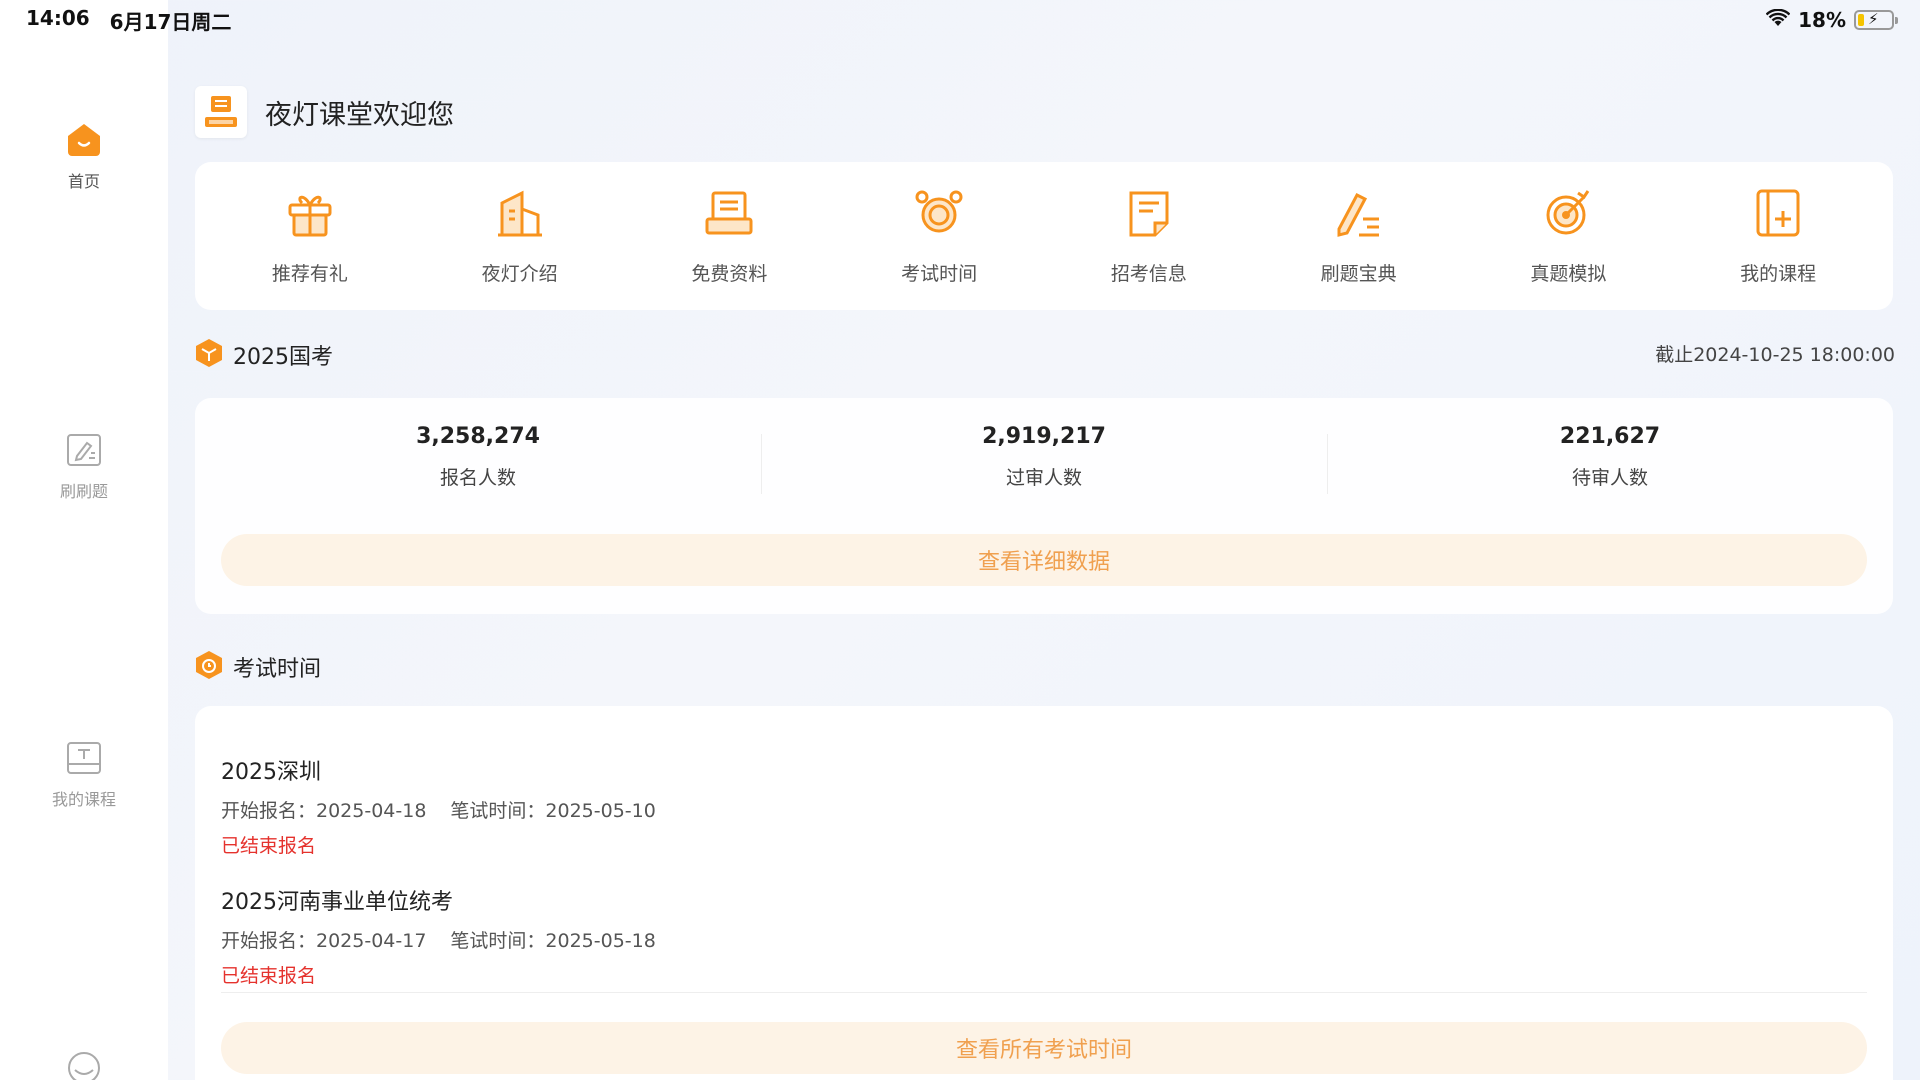  I want to click on view-detail-button: 查看详细数据, so click(1044, 560).